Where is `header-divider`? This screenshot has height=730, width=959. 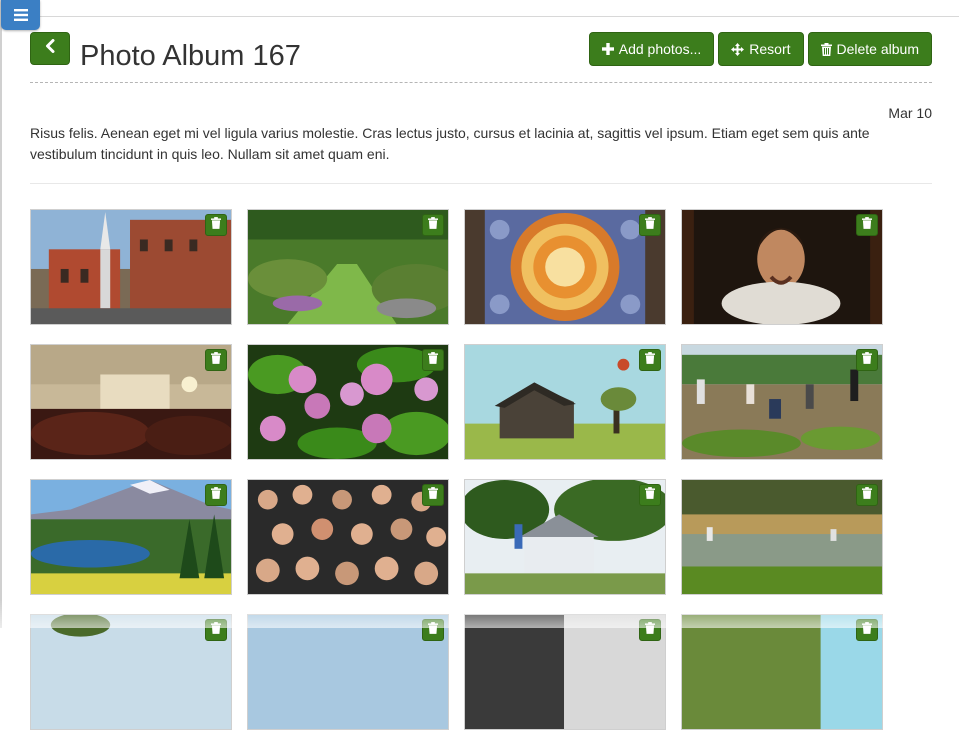
header-divider is located at coordinates (481, 82).